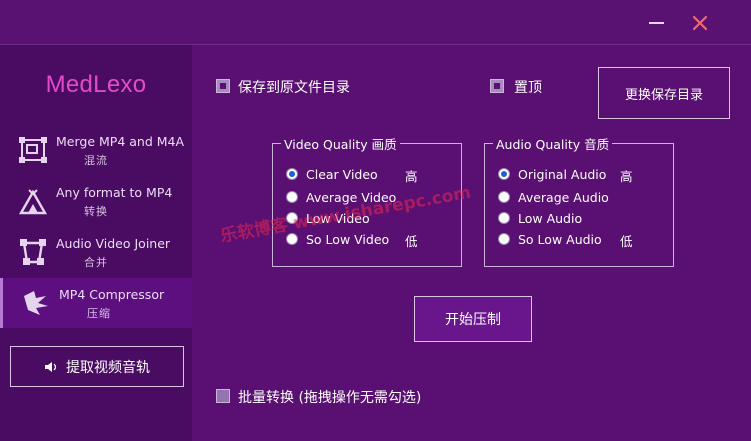 The height and width of the screenshot is (441, 751). I want to click on video-option-clear: Clear Video, so click(332, 174).